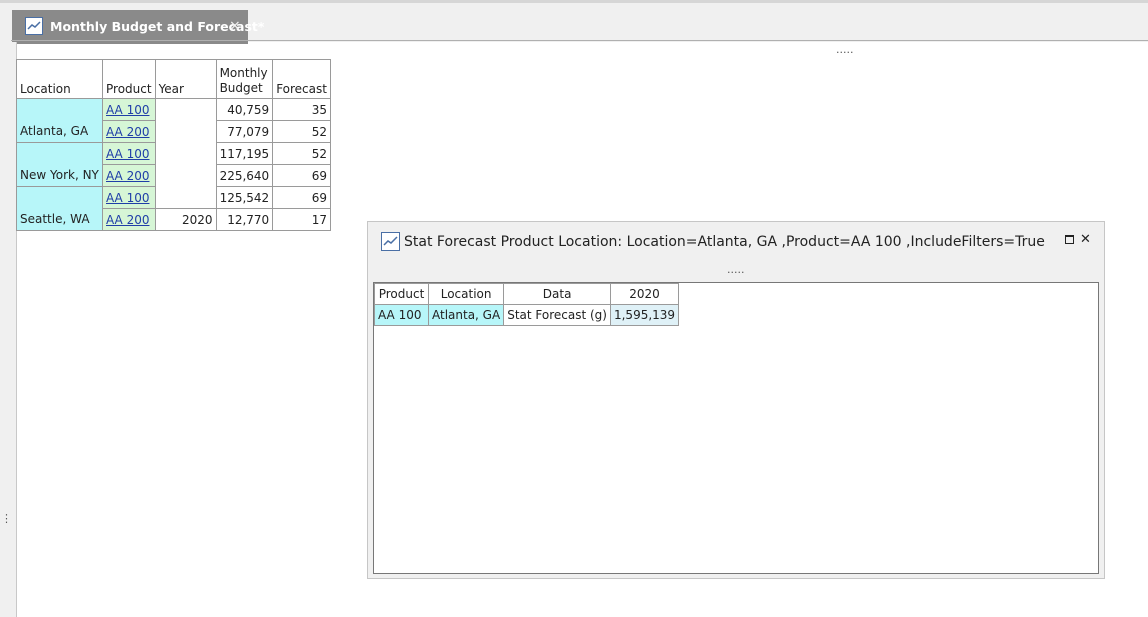 The width and height of the screenshot is (1148, 617). Describe the element at coordinates (244, 109) in the screenshot. I see `budget-cell: 40,759` at that location.